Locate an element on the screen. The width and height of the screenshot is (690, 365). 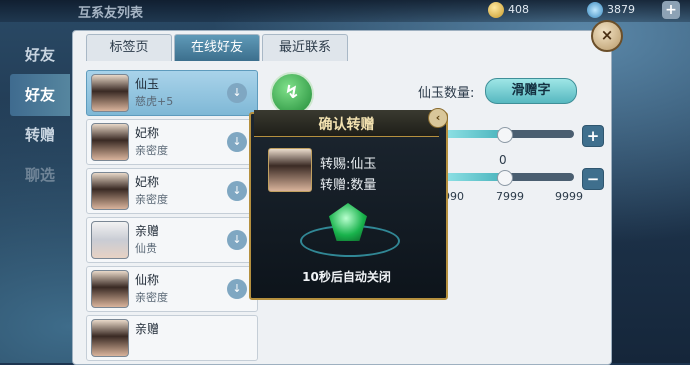
amount-value: 0 is located at coordinates (503, 160).